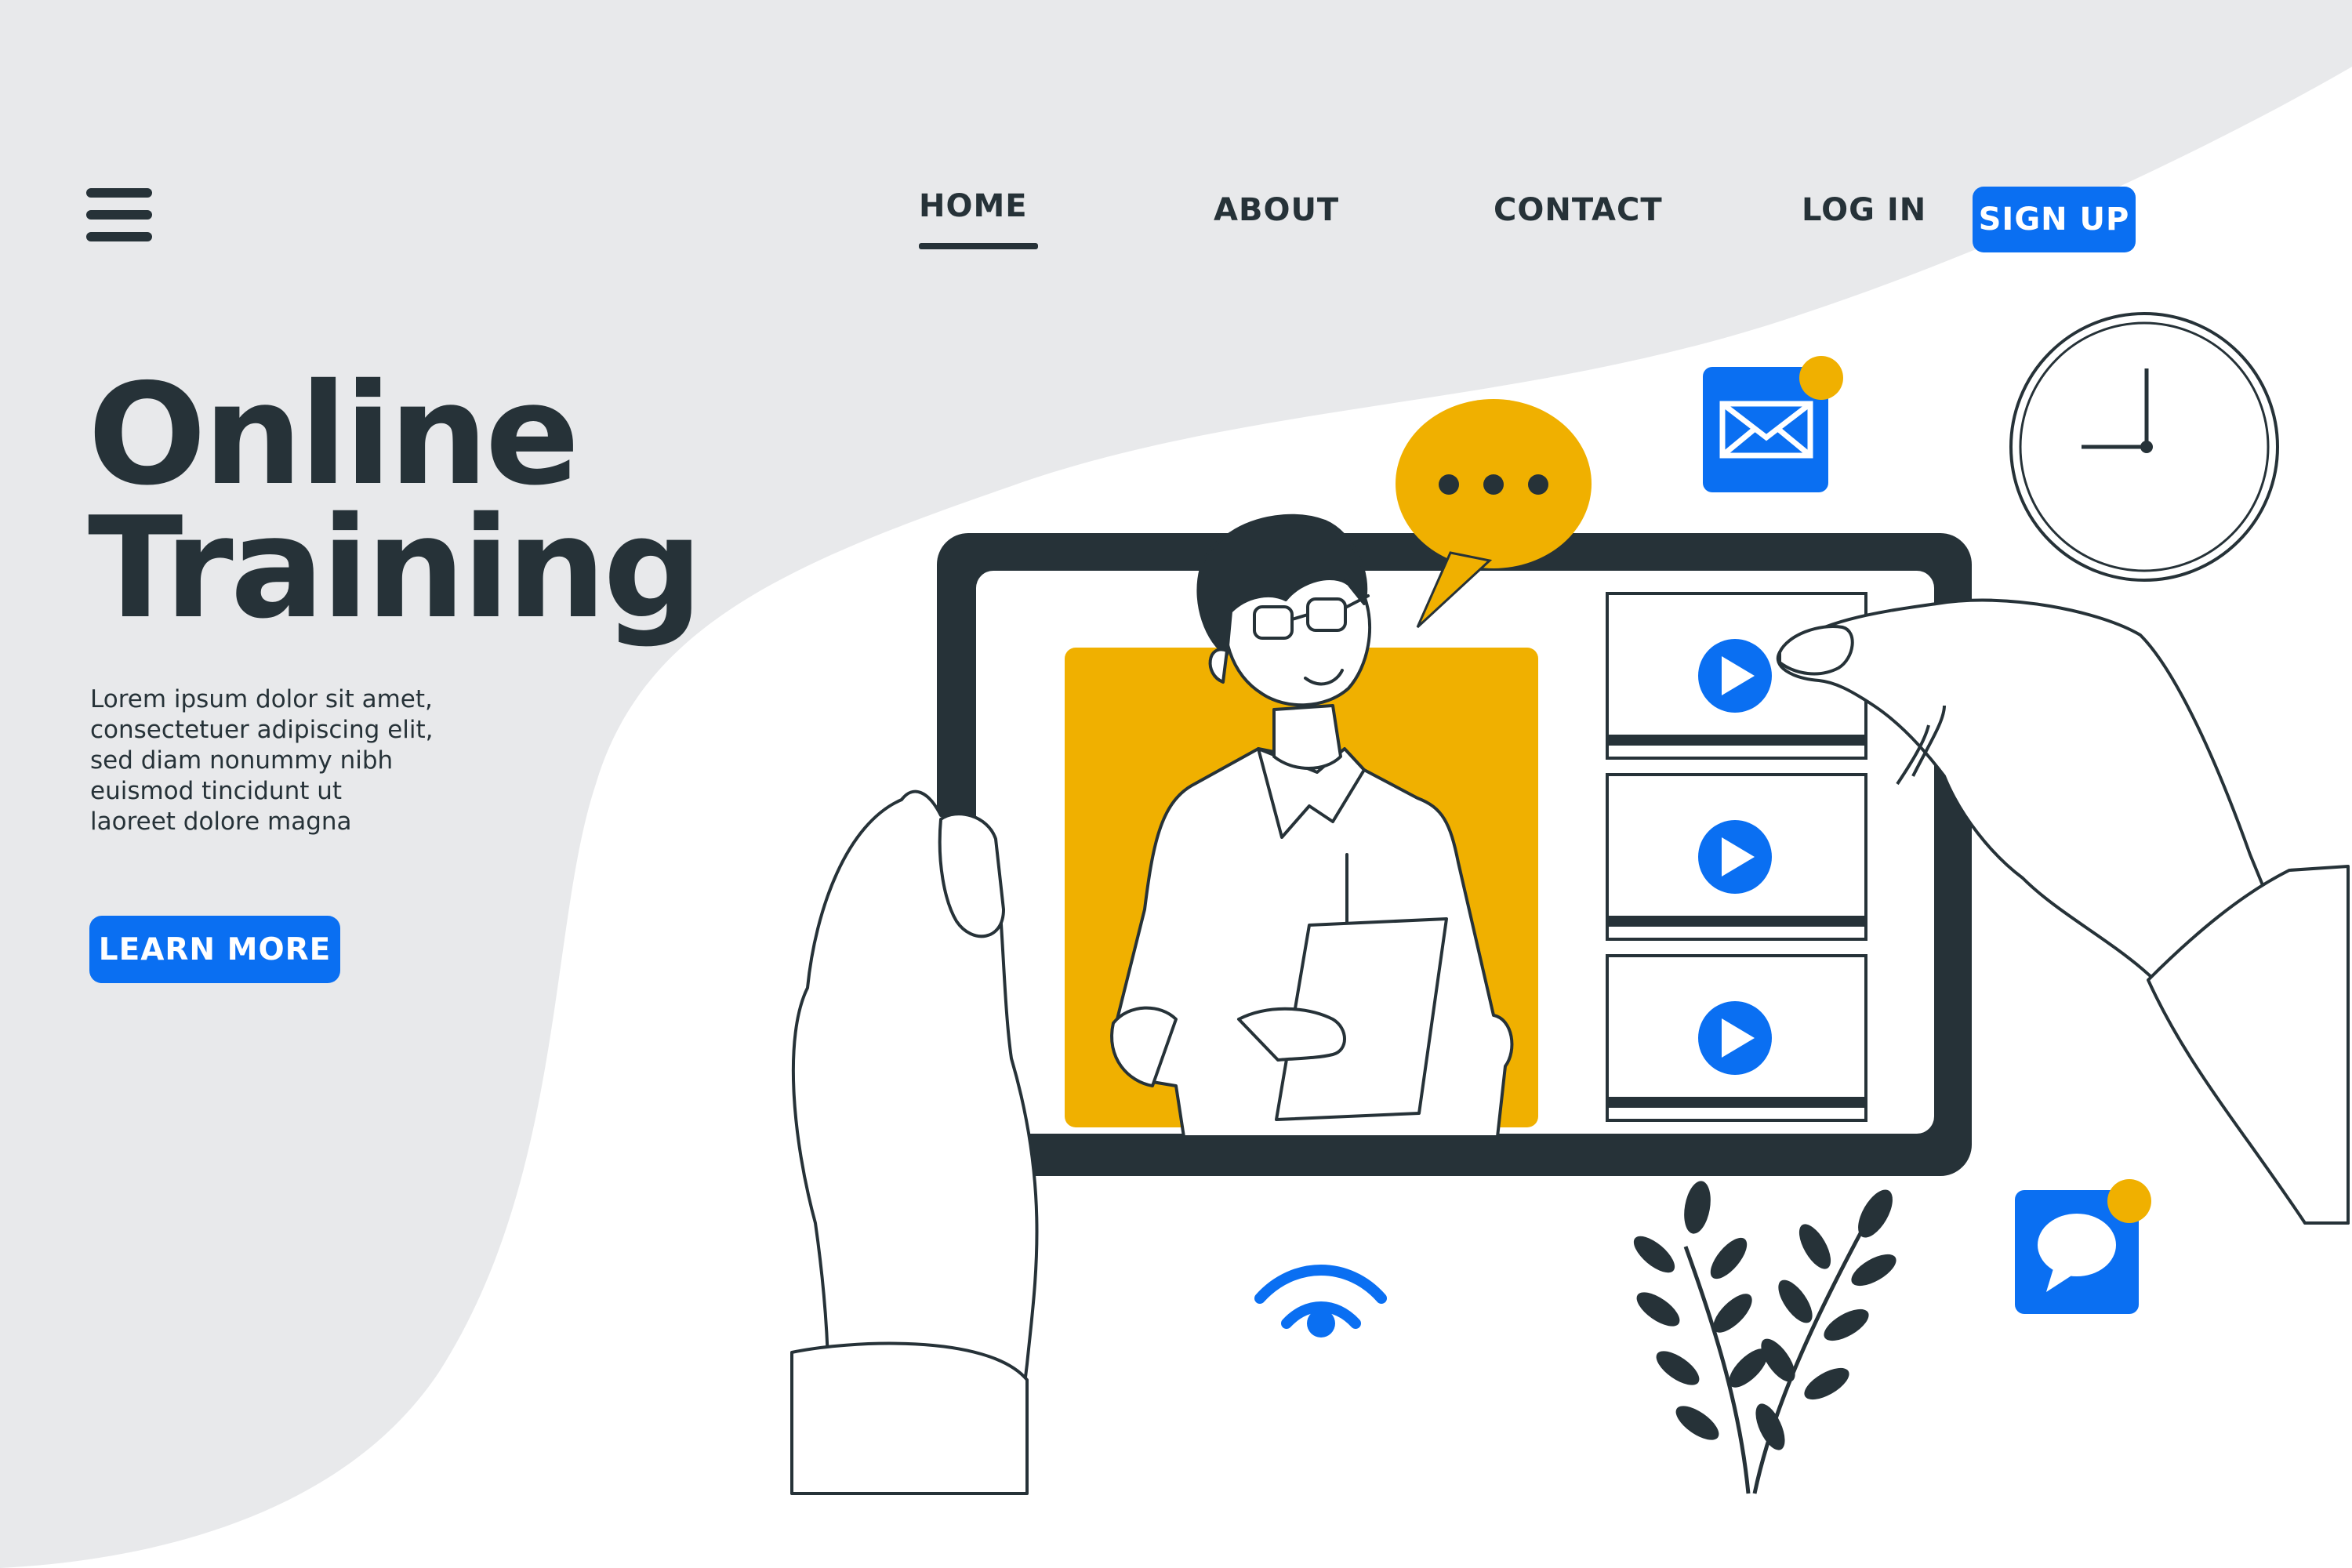 The height and width of the screenshot is (1568, 2352). Describe the element at coordinates (1773, 424) in the screenshot. I see `mail-icon` at that location.